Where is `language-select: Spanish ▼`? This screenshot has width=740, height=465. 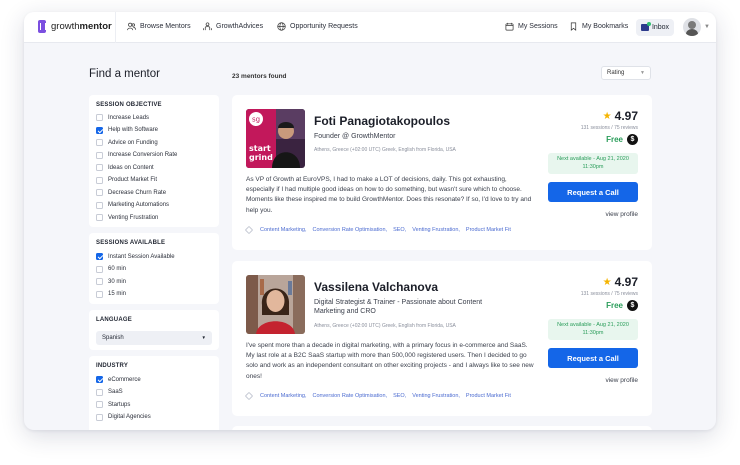 language-select: Spanish ▼ is located at coordinates (154, 338).